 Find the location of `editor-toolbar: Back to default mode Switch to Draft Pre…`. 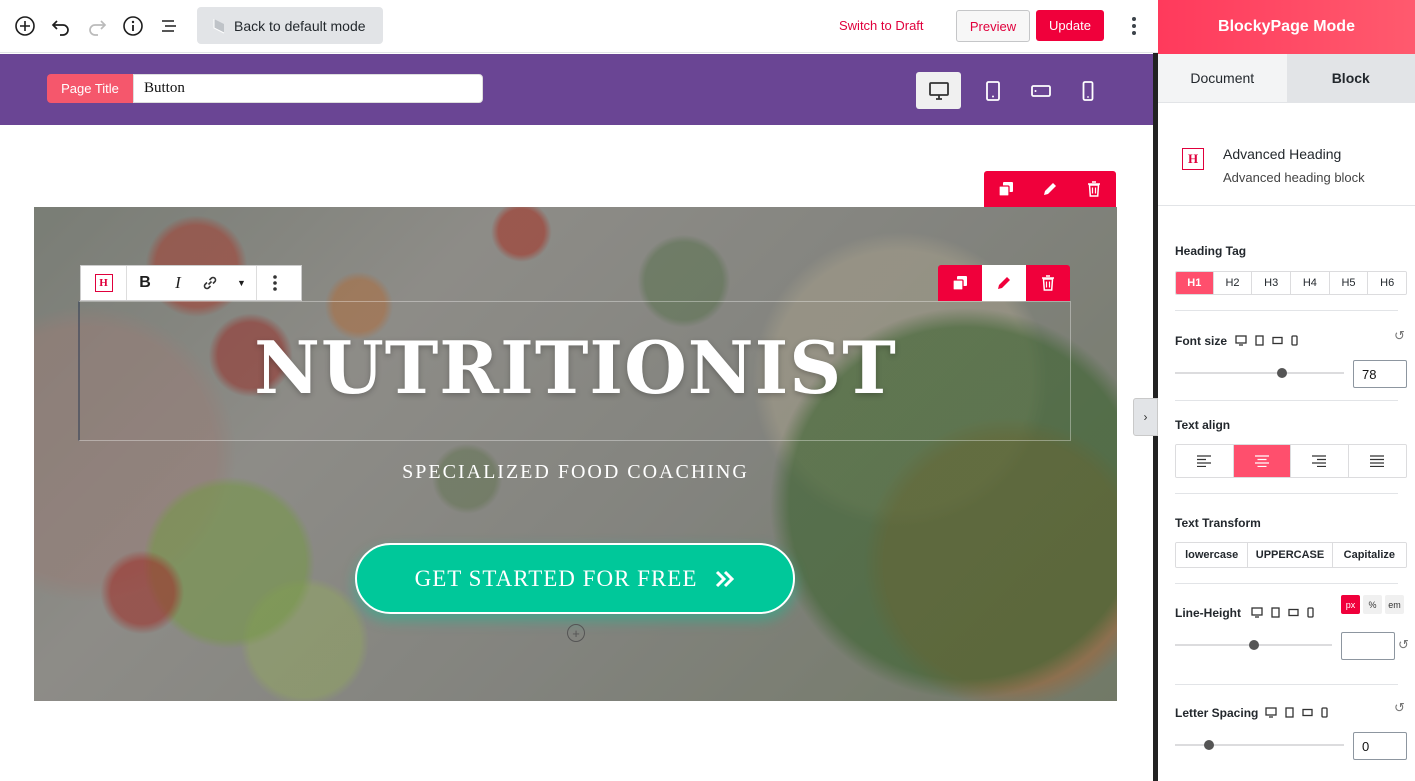

editor-toolbar: Back to default mode Switch to Draft Pre… is located at coordinates (579, 26).